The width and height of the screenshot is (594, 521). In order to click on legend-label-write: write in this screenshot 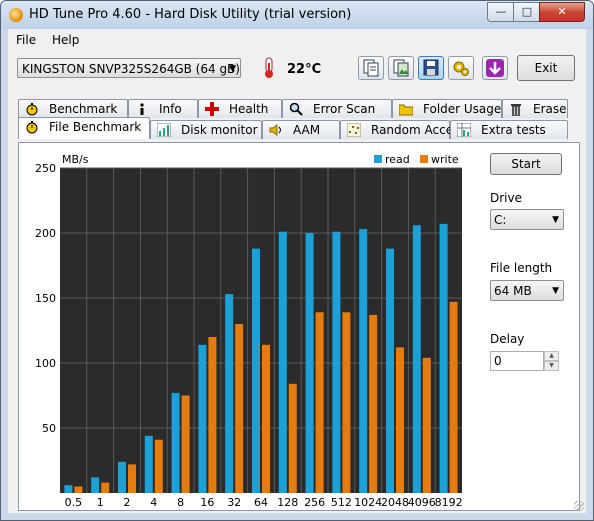, I will do `click(445, 159)`.